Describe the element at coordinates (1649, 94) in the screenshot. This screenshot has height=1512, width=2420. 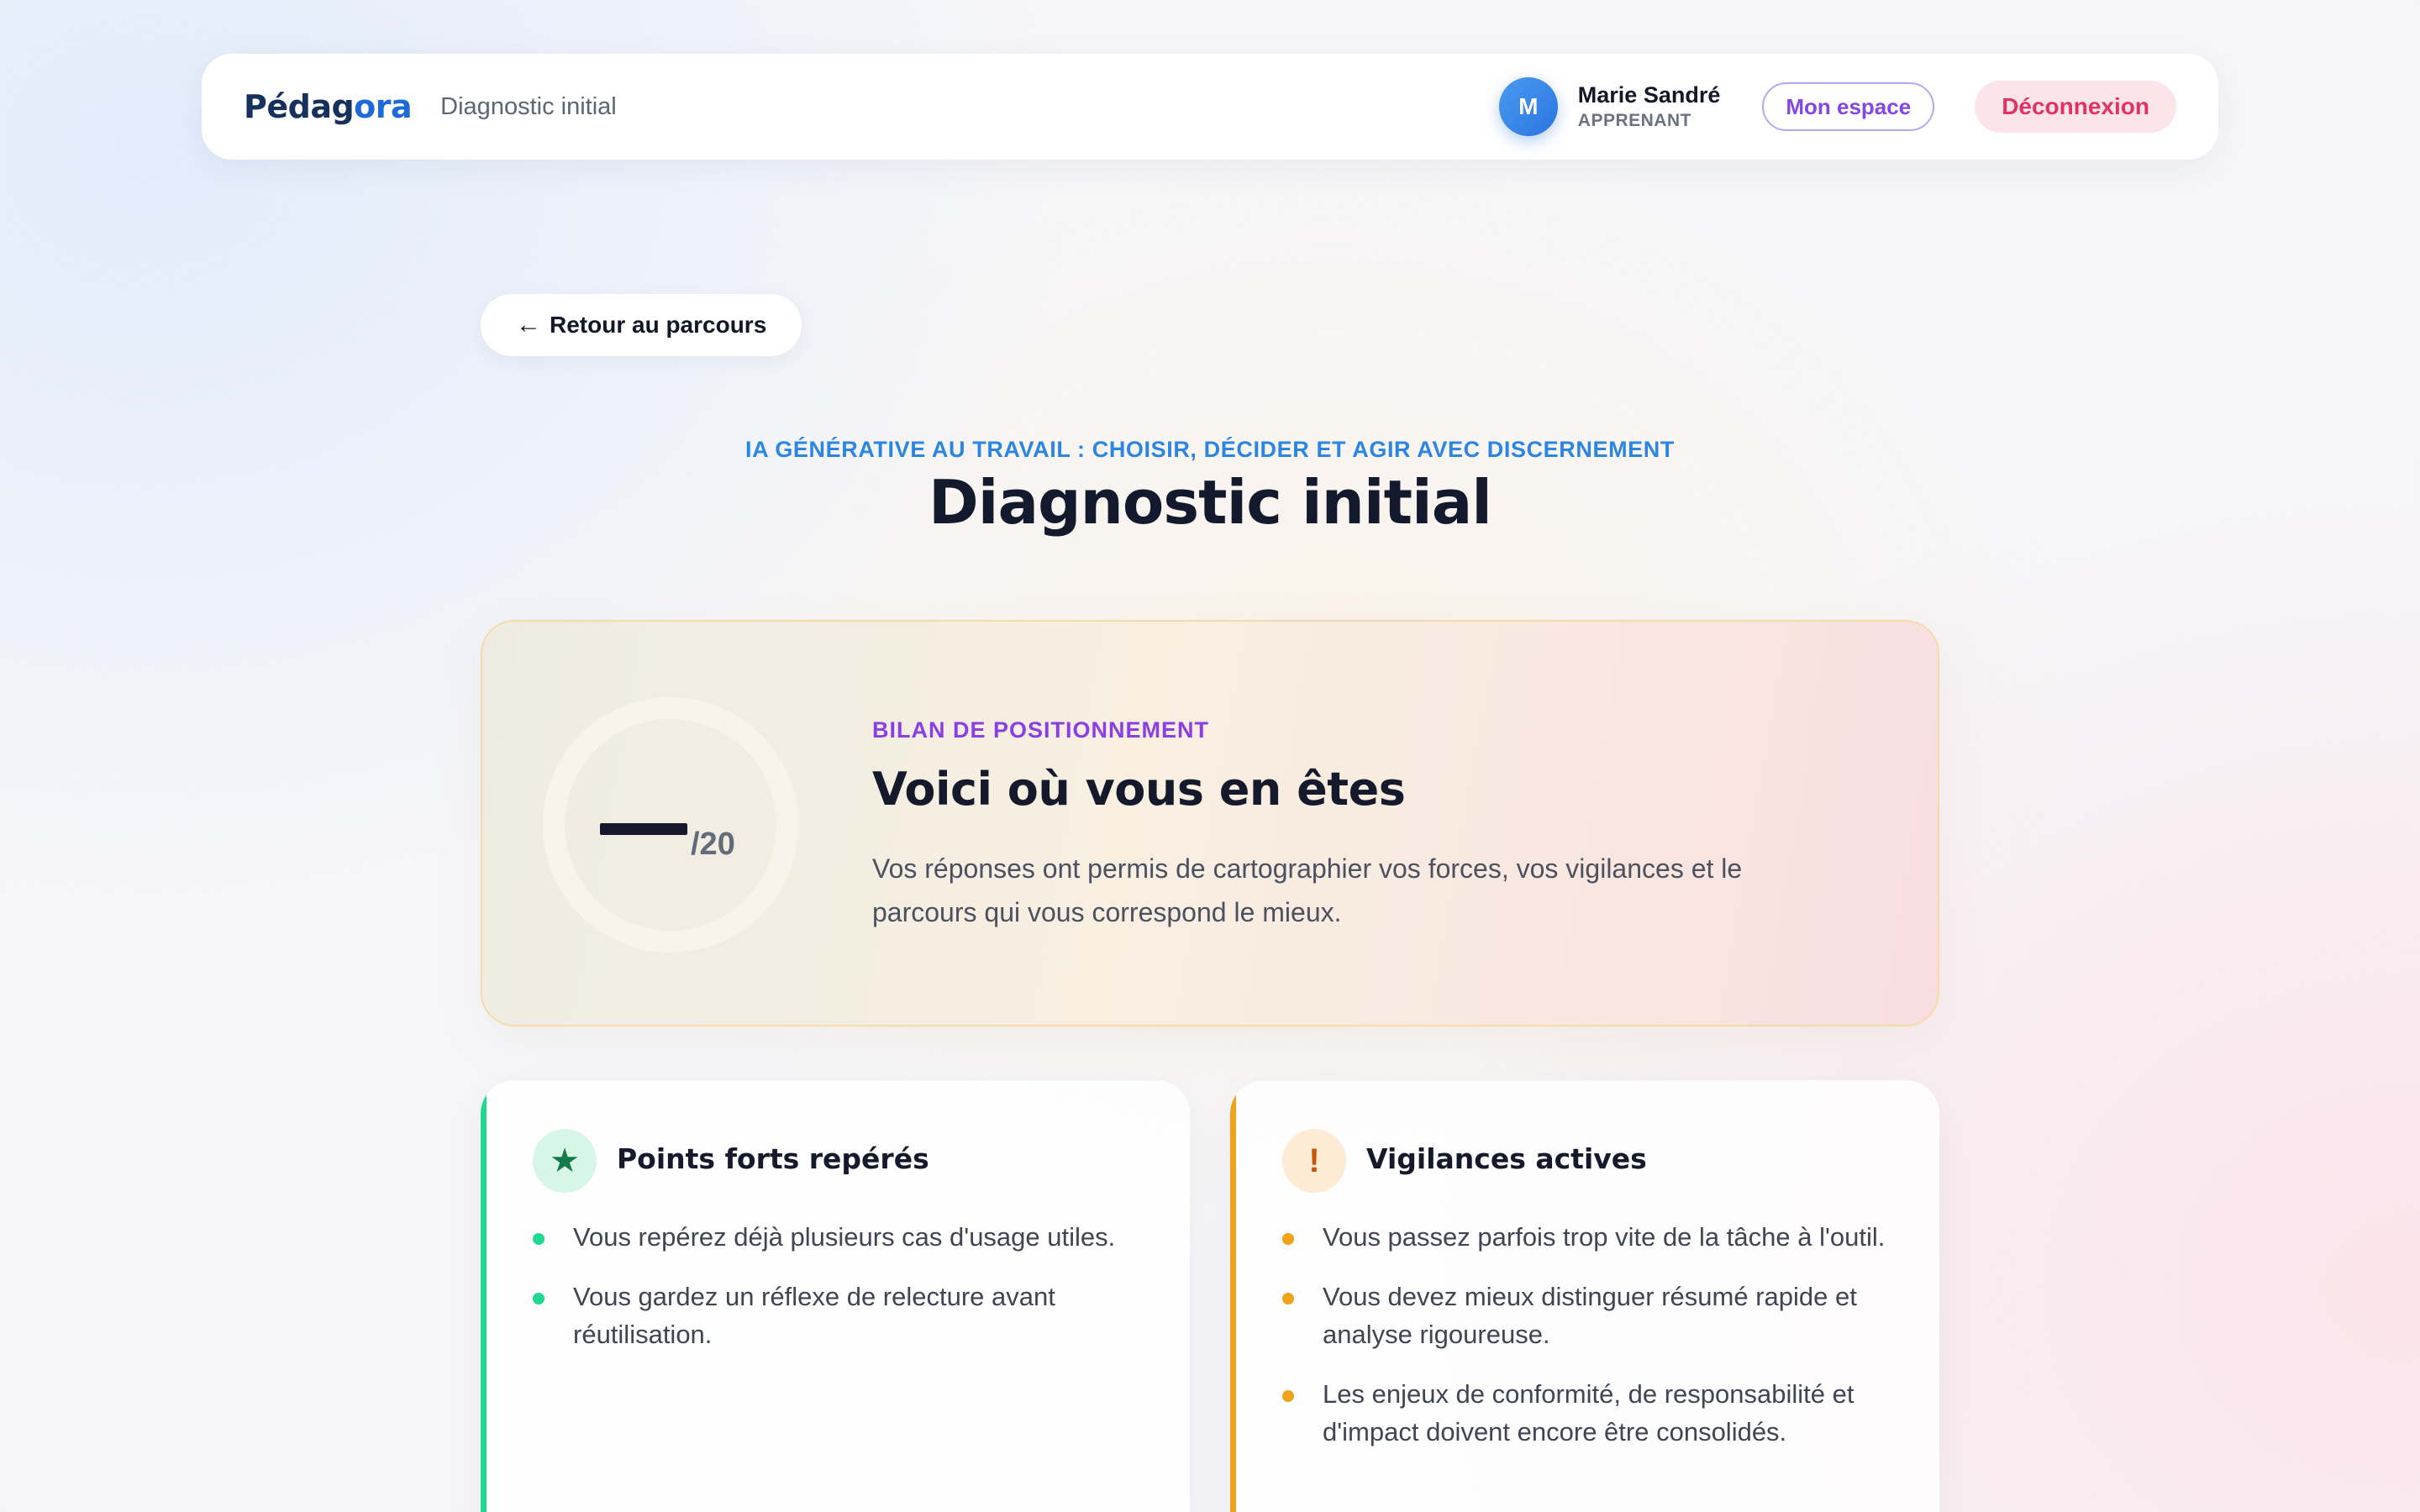
I see `user-name: Marie Sandré` at that location.